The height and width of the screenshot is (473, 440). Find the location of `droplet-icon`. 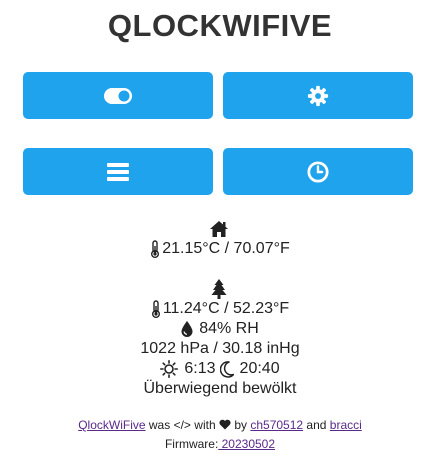

droplet-icon is located at coordinates (187, 329).